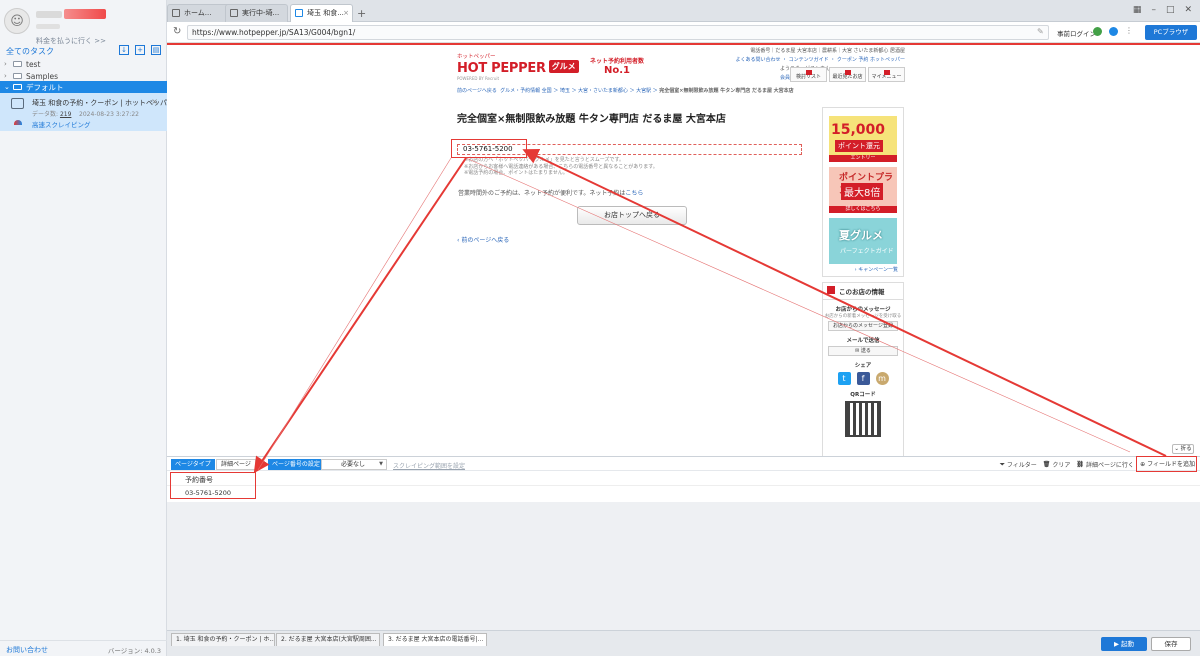  I want to click on no1-badge: ネット予約利用者数 No.1, so click(617, 66).